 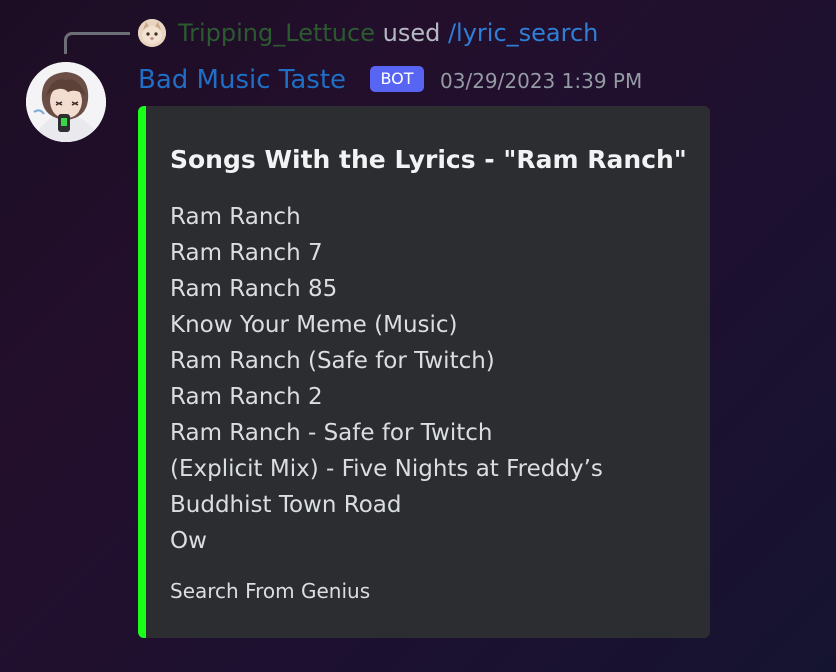 I want to click on list-item: Ram Ranch - Safe for Twitch, so click(x=331, y=433).